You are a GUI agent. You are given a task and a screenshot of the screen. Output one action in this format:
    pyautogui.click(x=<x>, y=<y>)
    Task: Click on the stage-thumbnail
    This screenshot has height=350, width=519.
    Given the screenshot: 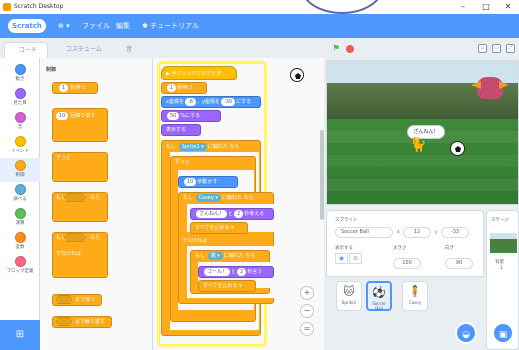 What is the action you would take?
    pyautogui.click(x=503, y=243)
    